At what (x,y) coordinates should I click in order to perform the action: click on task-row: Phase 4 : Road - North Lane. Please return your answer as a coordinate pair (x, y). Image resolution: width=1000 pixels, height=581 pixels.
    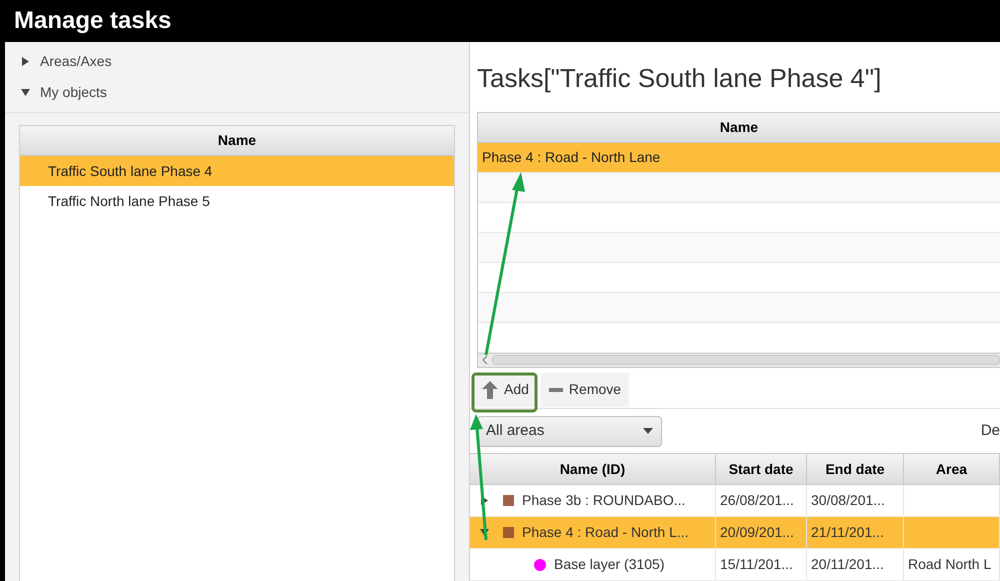
    Looking at the image, I should click on (739, 157).